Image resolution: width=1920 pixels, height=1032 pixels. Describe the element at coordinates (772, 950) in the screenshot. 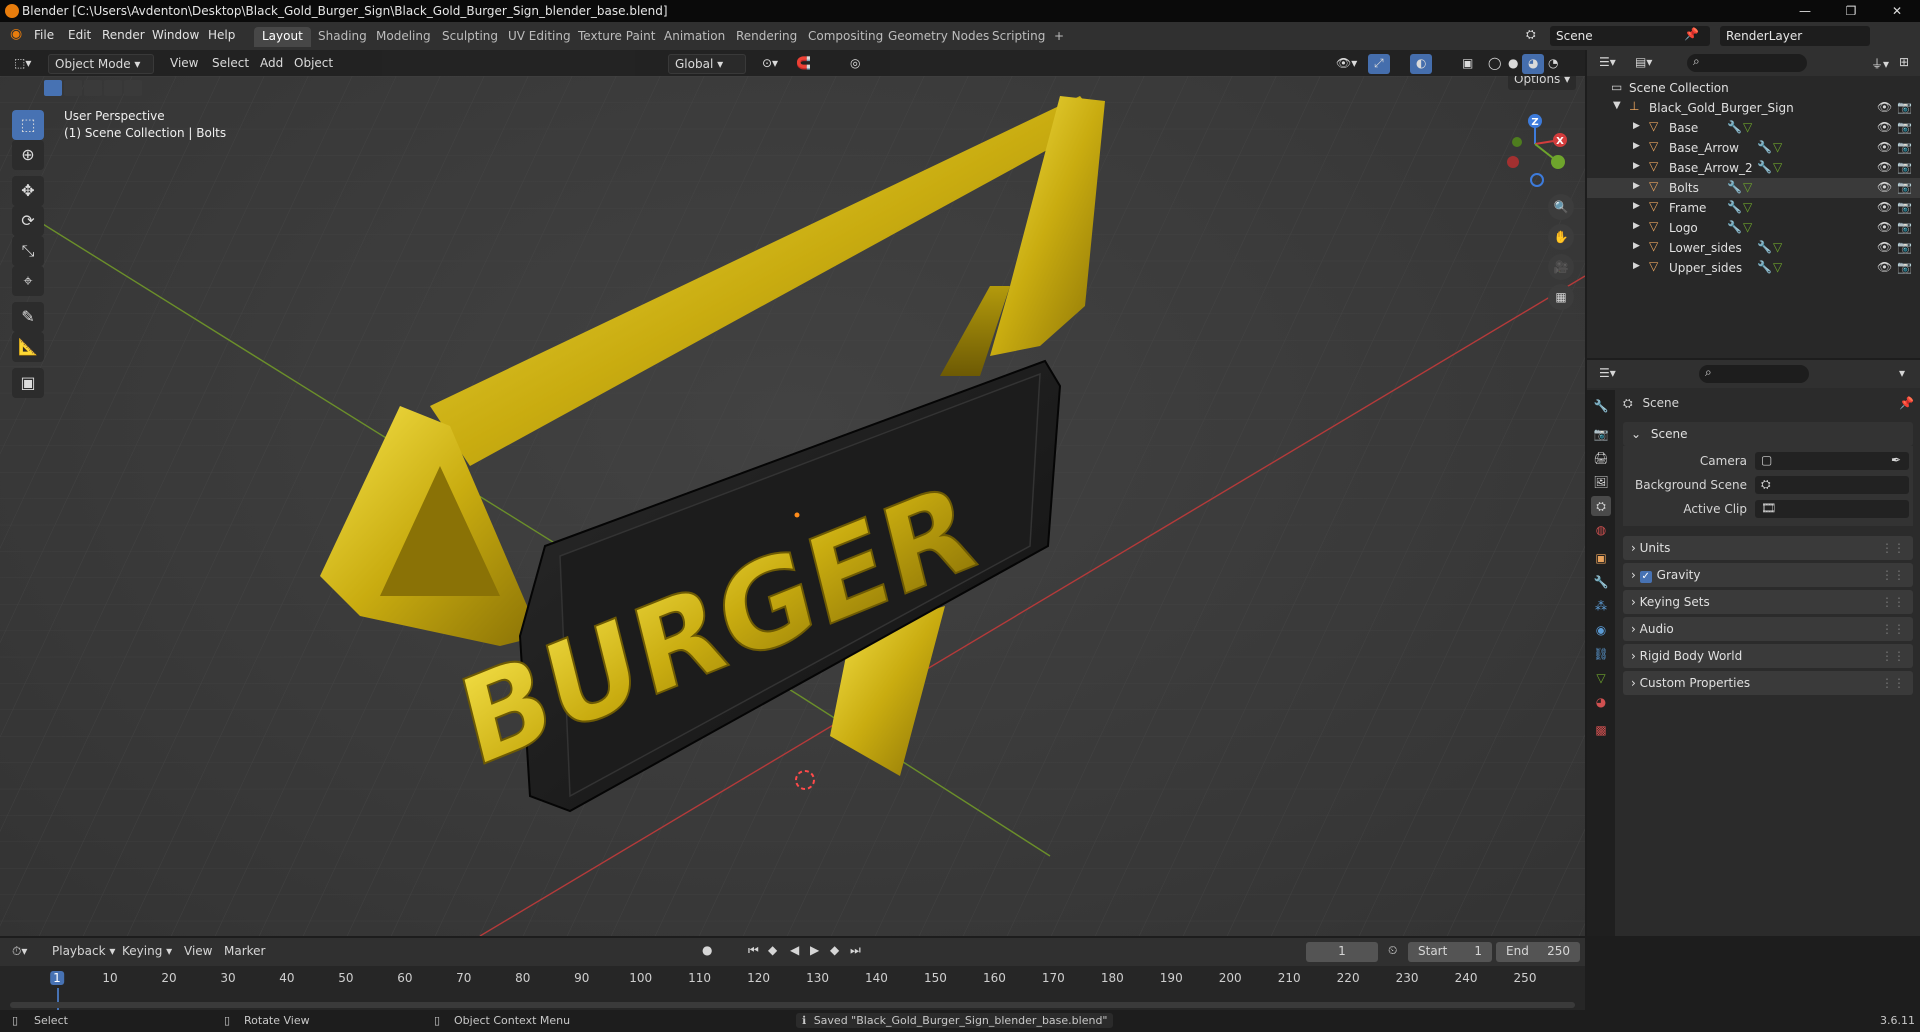

I see `prev-keyframe-icon: ◆` at that location.